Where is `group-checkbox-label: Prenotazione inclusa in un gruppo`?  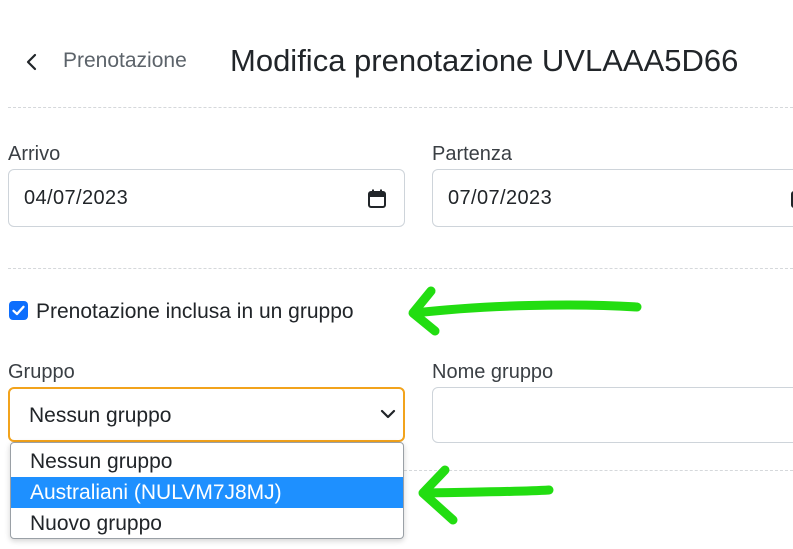
group-checkbox-label: Prenotazione inclusa in un gruppo is located at coordinates (195, 312).